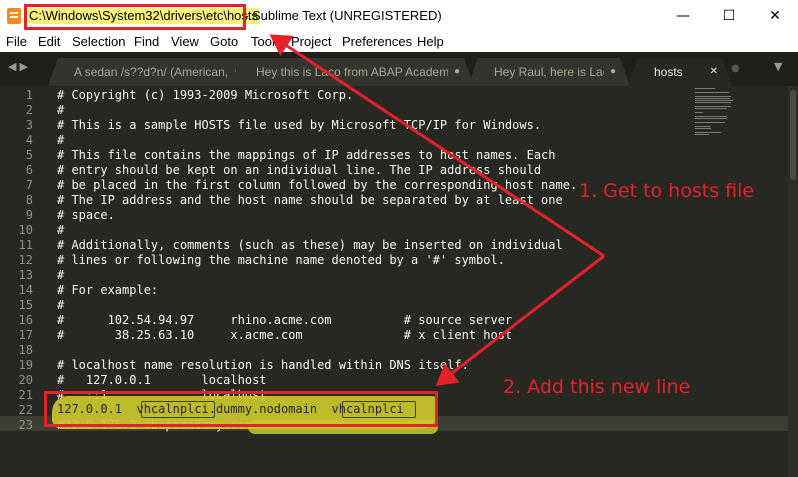 This screenshot has width=798, height=477. What do you see at coordinates (146, 42) in the screenshot?
I see `menu-find: Find` at bounding box center [146, 42].